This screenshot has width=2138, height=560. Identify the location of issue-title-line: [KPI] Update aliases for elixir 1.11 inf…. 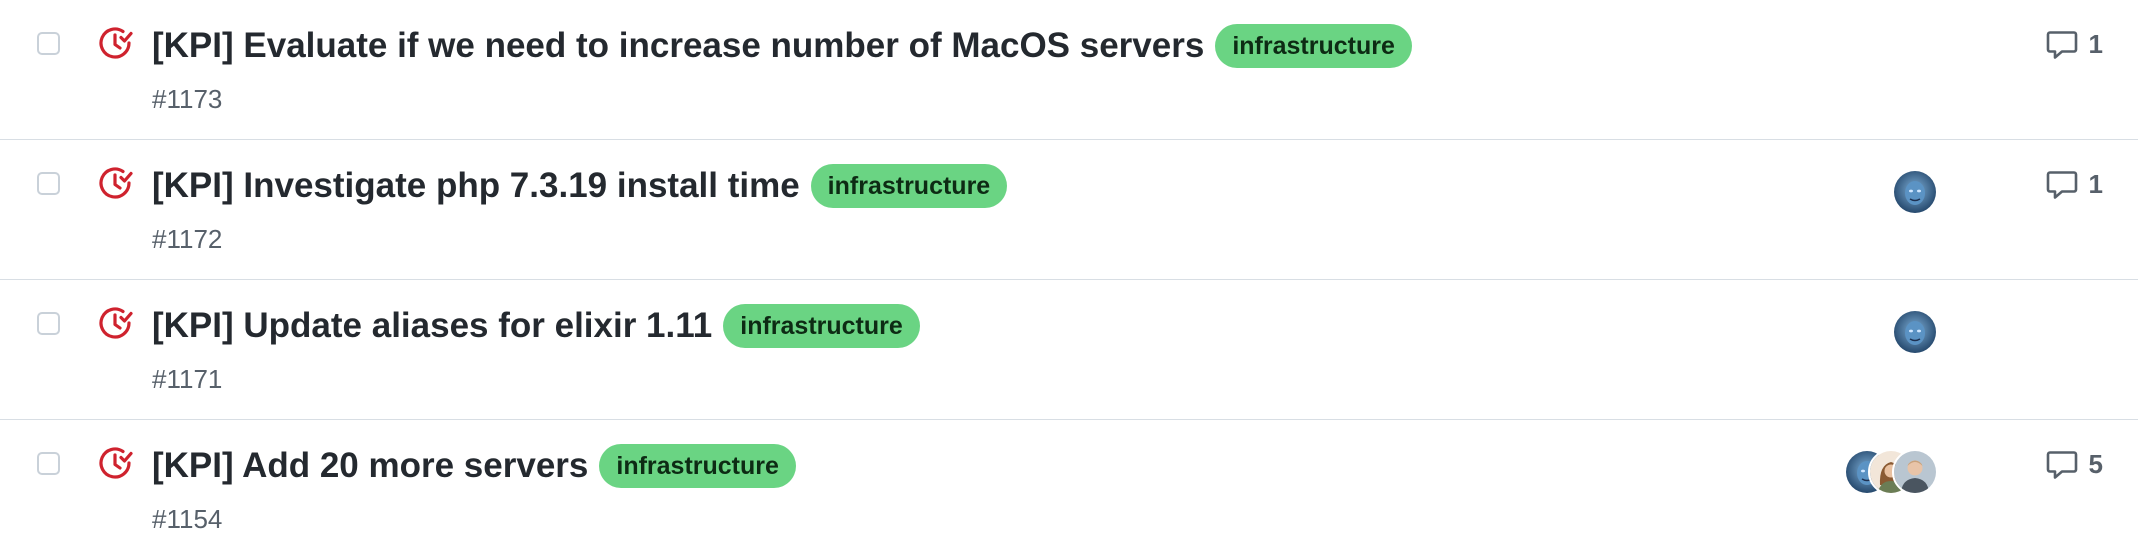
(536, 326).